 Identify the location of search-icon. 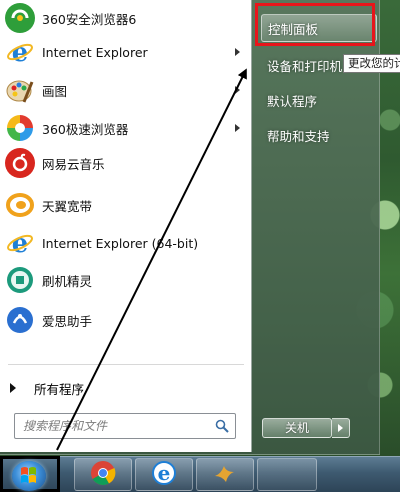
(222, 426).